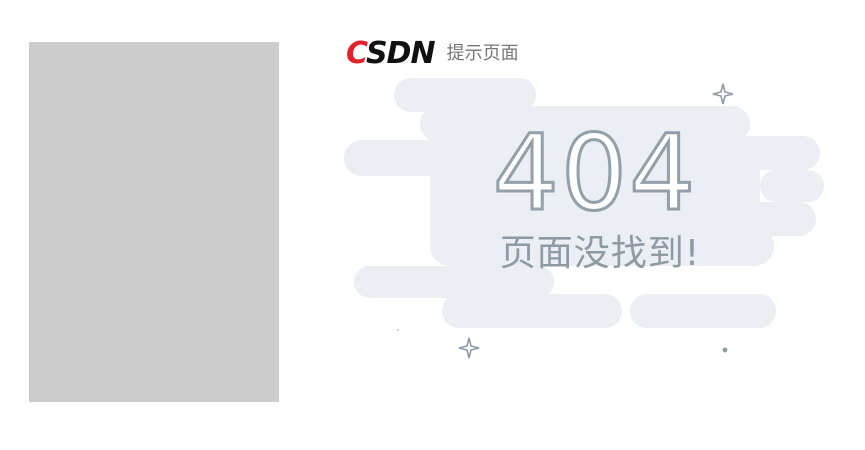  What do you see at coordinates (600, 253) in the screenshot?
I see `error-message: 页面没找到!` at bounding box center [600, 253].